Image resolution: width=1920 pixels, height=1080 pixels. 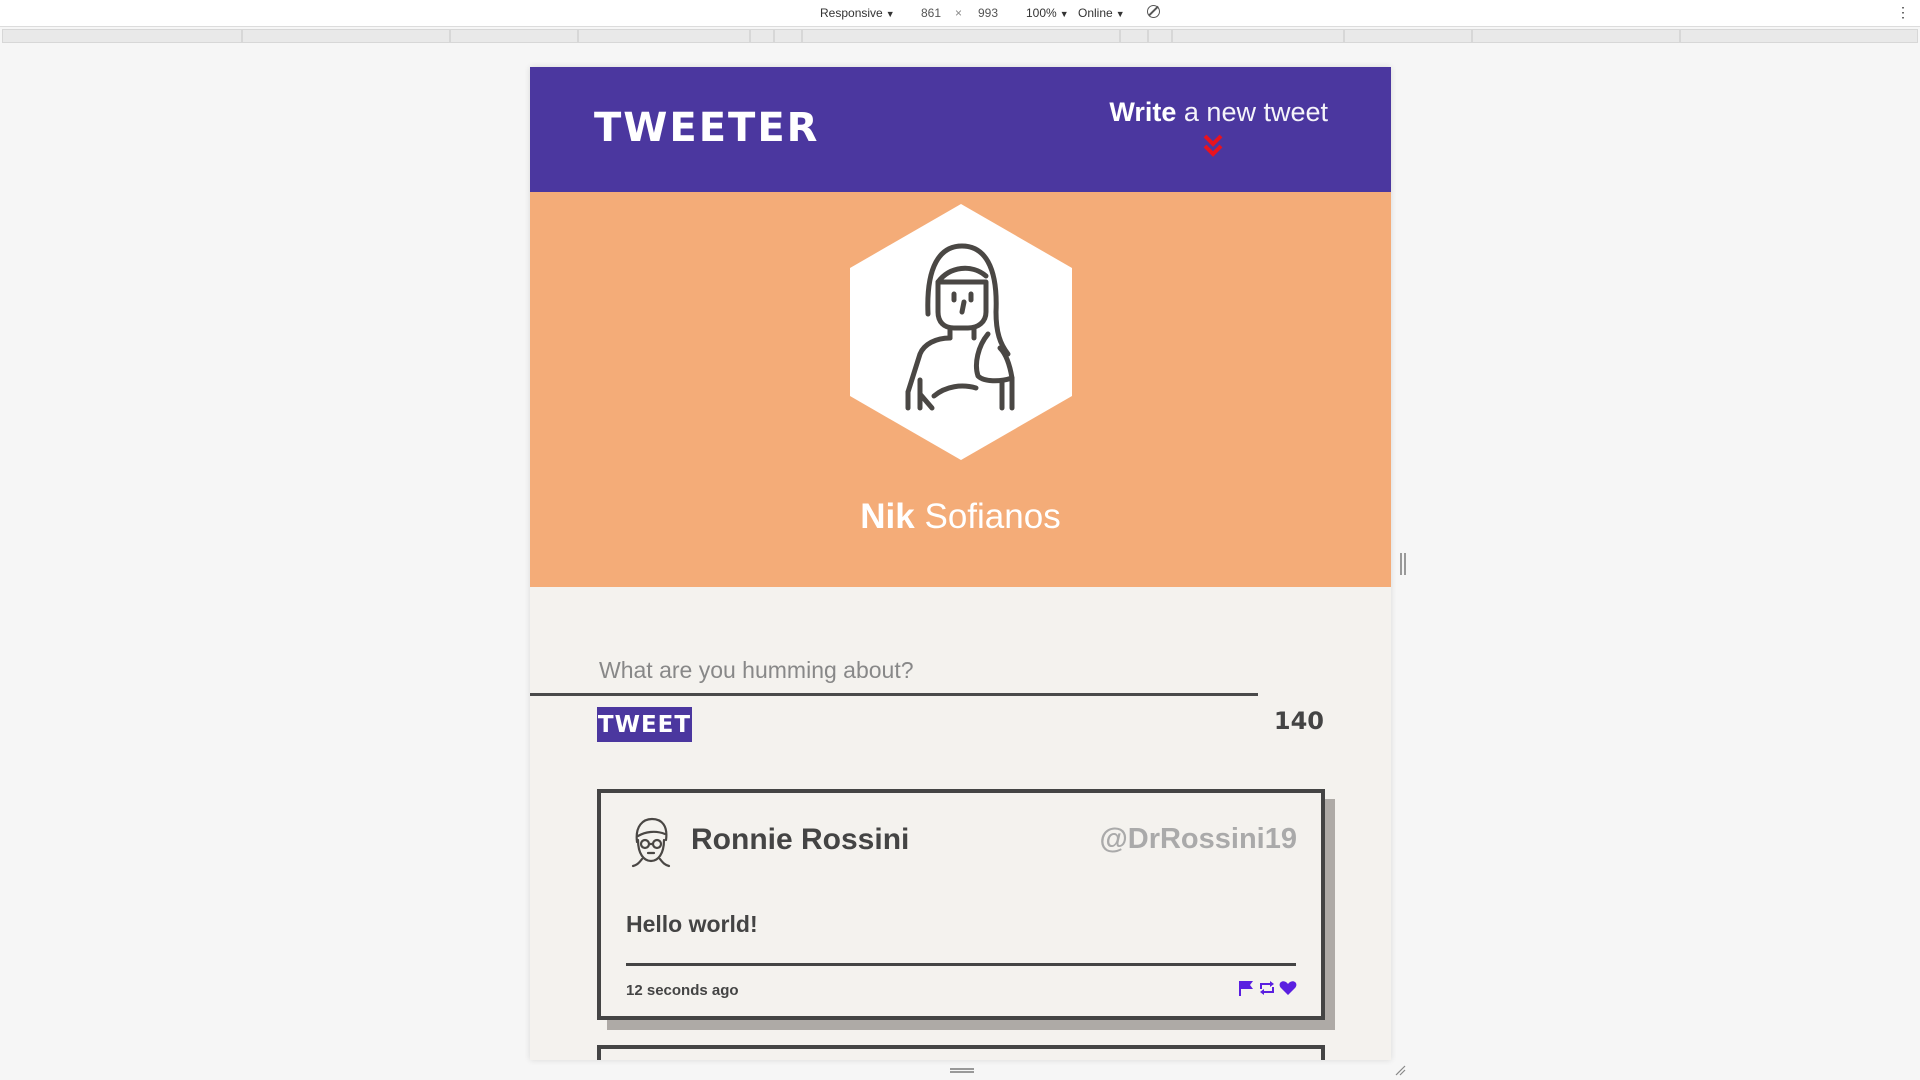 I want to click on network-label: Online, so click(x=1095, y=13).